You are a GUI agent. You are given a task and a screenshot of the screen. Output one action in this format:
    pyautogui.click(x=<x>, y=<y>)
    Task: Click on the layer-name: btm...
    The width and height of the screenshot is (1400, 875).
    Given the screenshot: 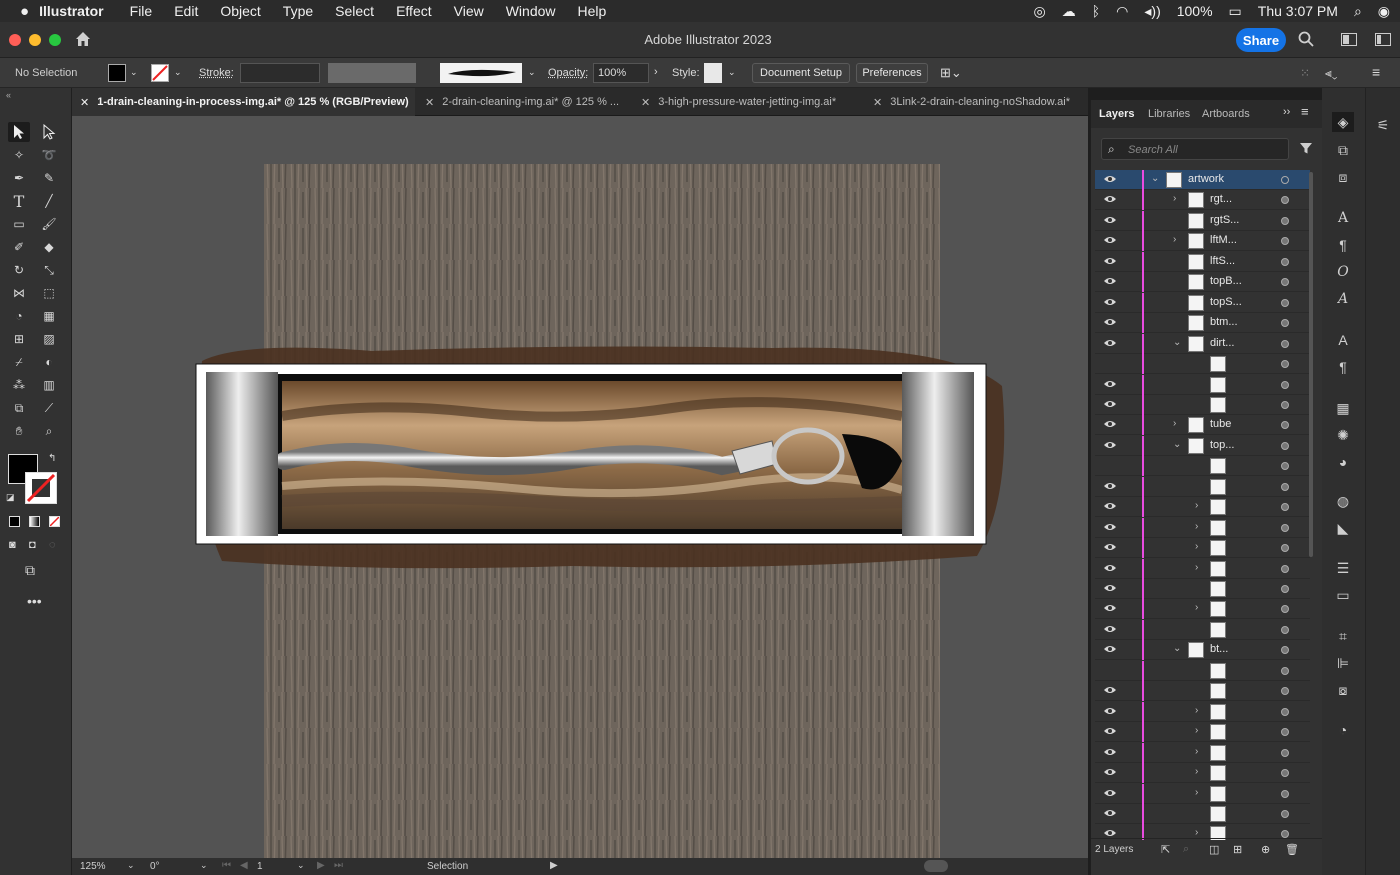 What is the action you would take?
    pyautogui.click(x=1224, y=322)
    